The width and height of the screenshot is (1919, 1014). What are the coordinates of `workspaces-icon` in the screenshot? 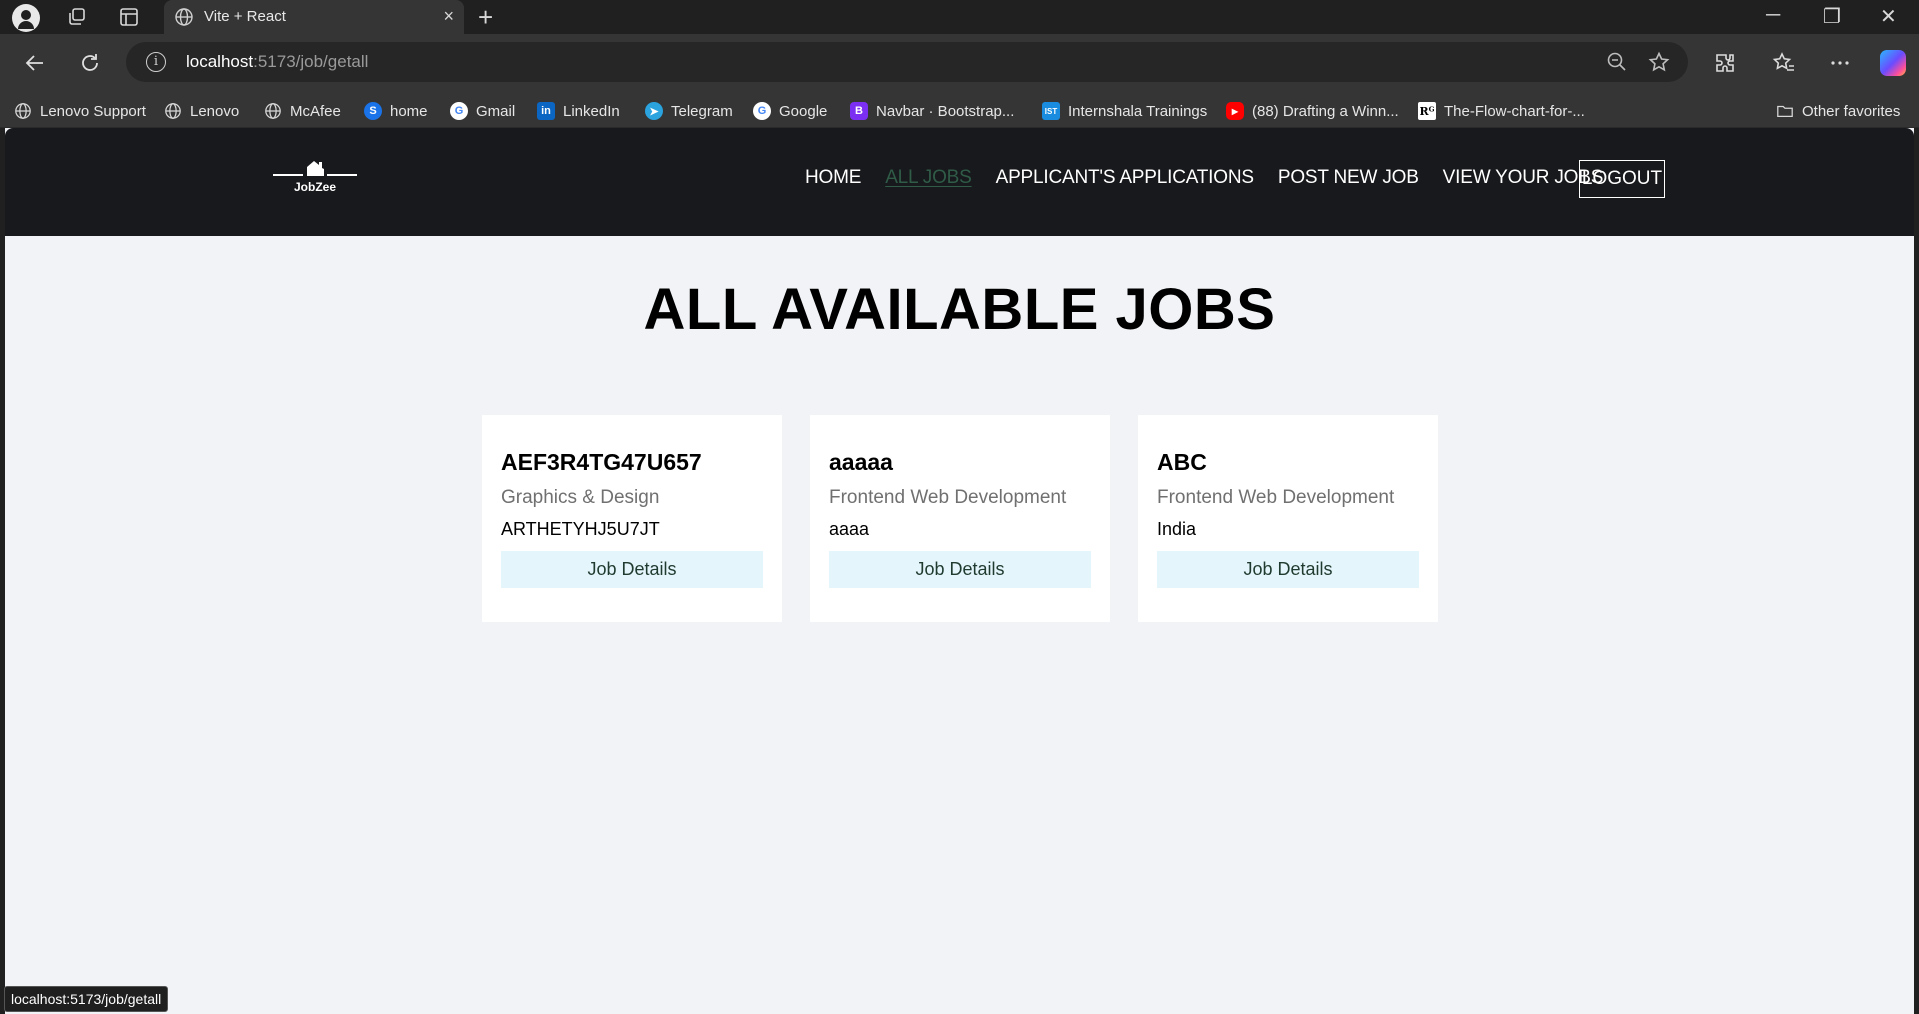 It's located at (77, 17).